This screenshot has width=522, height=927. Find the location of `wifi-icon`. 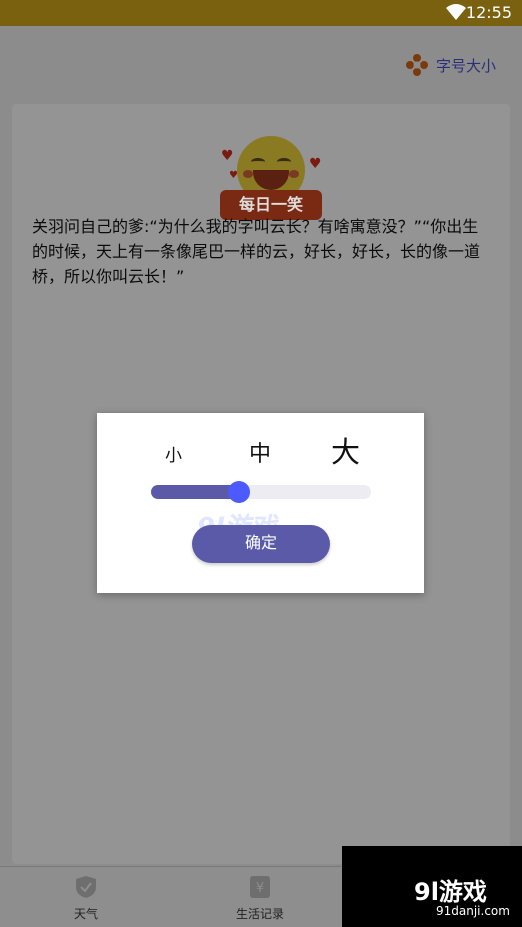

wifi-icon is located at coordinates (456, 12).